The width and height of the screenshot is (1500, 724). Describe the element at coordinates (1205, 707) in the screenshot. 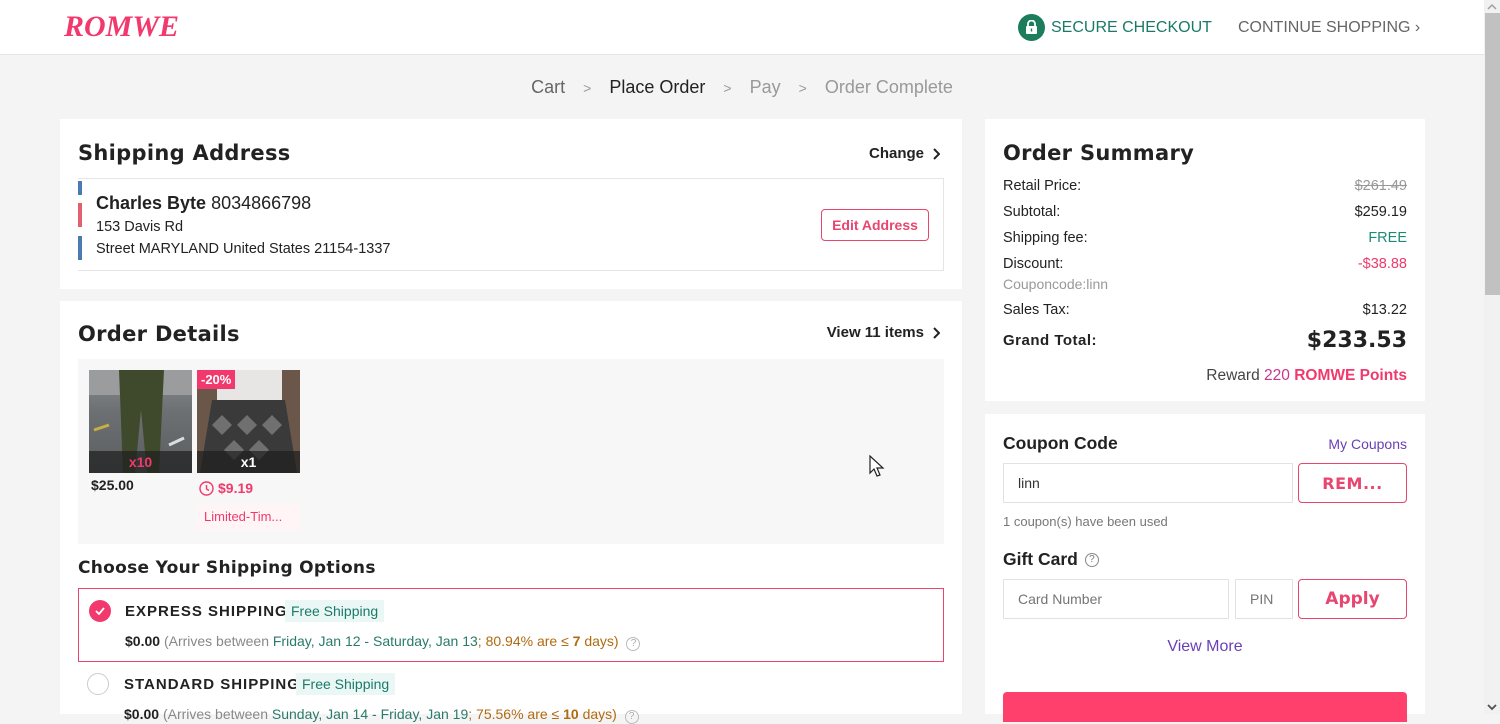

I see `place-order-button` at that location.